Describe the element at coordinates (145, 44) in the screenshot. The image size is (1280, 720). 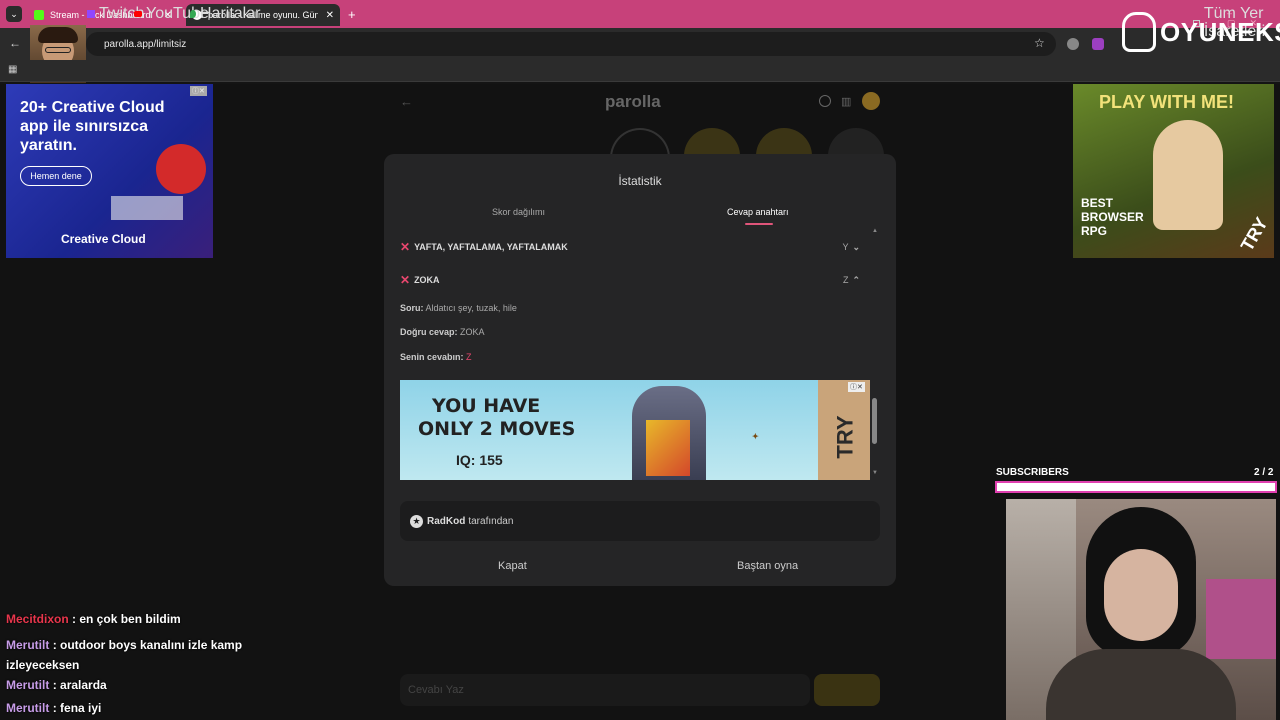
I see `url-text: parolla.app/limitsiz` at that location.